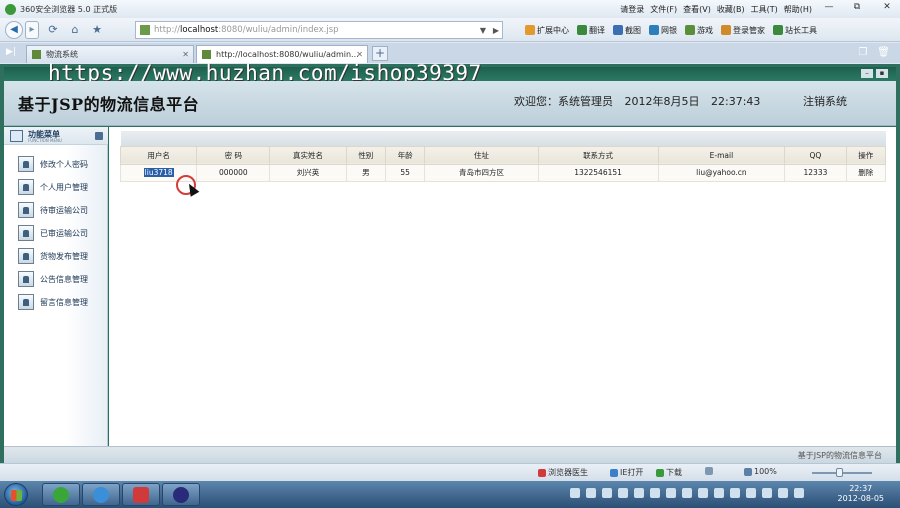 This screenshot has width=900, height=508. Describe the element at coordinates (663, 30) in the screenshot. I see `bank-button: 网银` at that location.